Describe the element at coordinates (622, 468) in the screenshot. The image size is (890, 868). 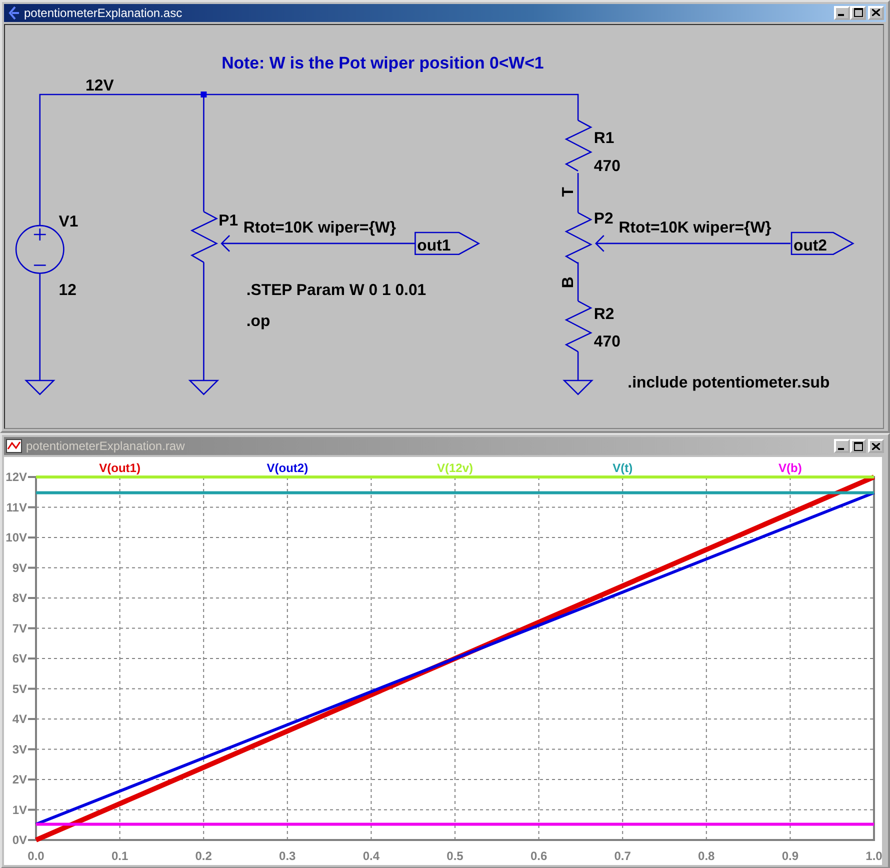
I see `trace-name: V(t)` at that location.